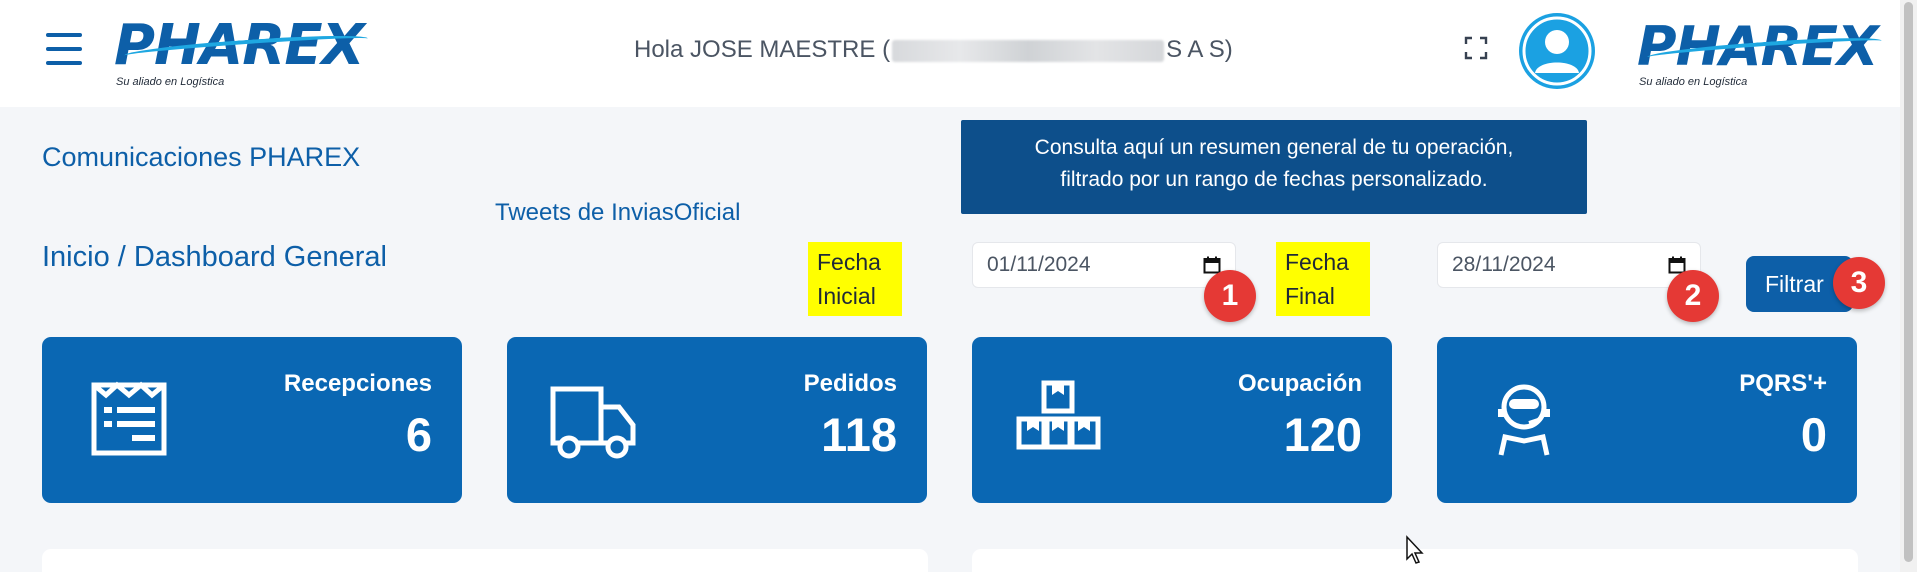 This screenshot has width=1917, height=572. I want to click on stat-label: PQRS'+, so click(1783, 383).